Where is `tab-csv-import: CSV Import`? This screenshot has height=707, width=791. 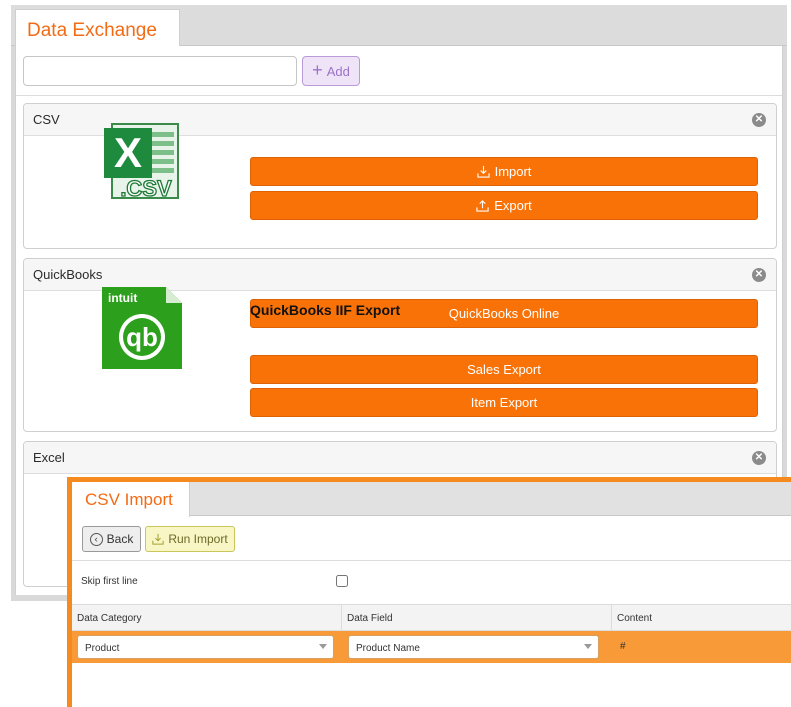
tab-csv-import: CSV Import is located at coordinates (131, 499).